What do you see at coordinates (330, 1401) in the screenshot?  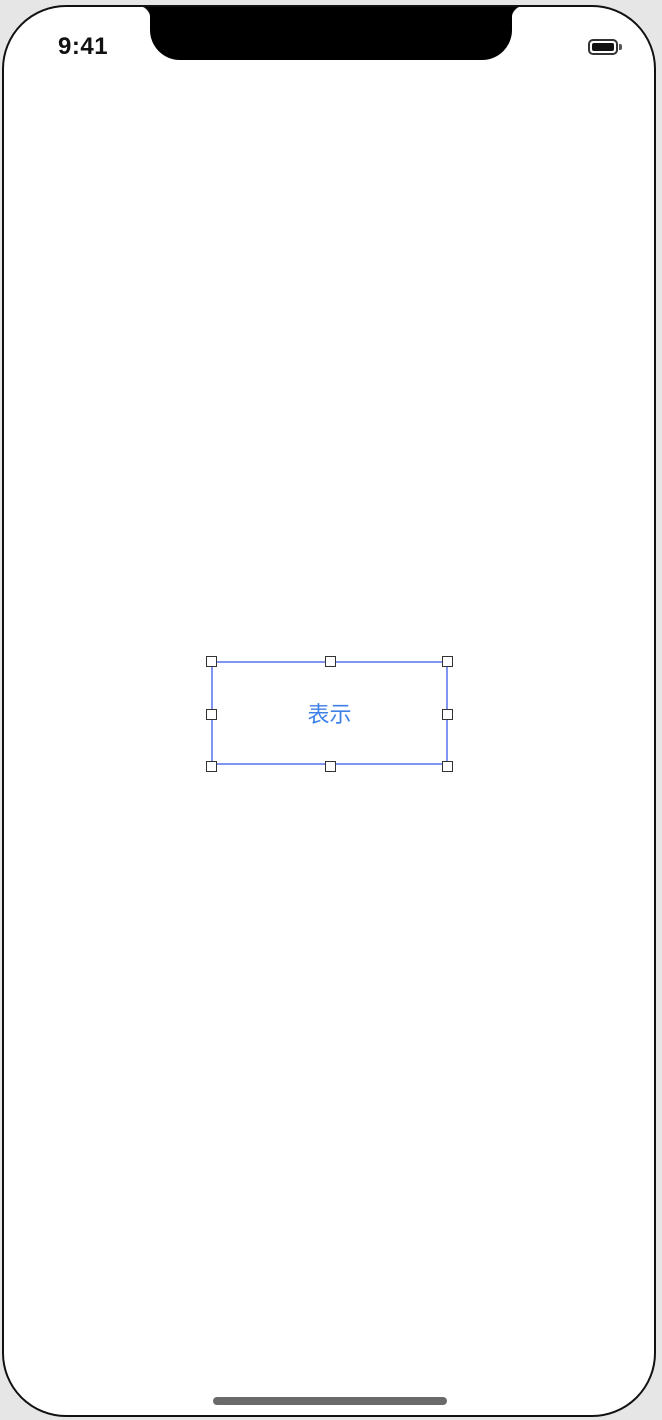 I see `home-indicator` at bounding box center [330, 1401].